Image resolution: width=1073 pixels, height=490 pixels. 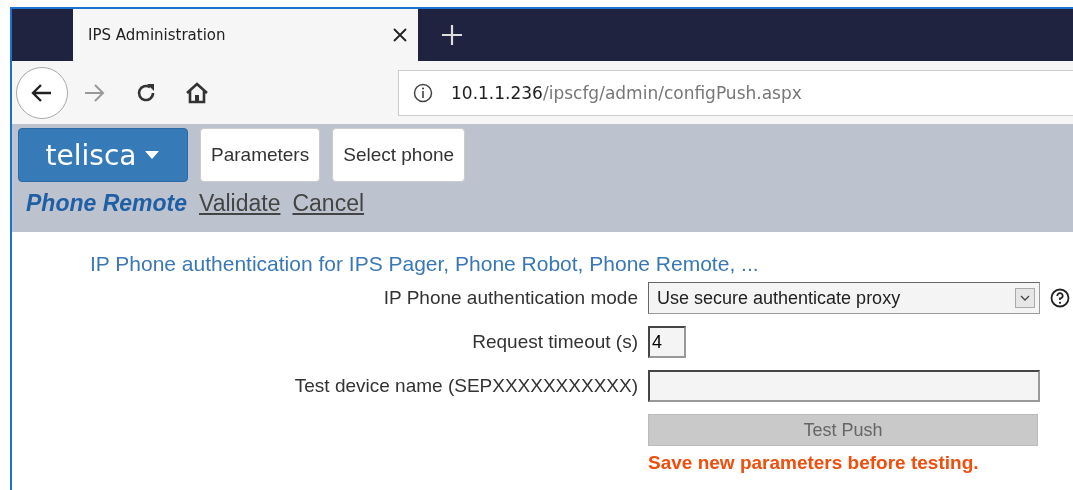 I want to click on address-bar: 10.1.1.236/ipscfg/admin/configPush.aspx, so click(x=735, y=92).